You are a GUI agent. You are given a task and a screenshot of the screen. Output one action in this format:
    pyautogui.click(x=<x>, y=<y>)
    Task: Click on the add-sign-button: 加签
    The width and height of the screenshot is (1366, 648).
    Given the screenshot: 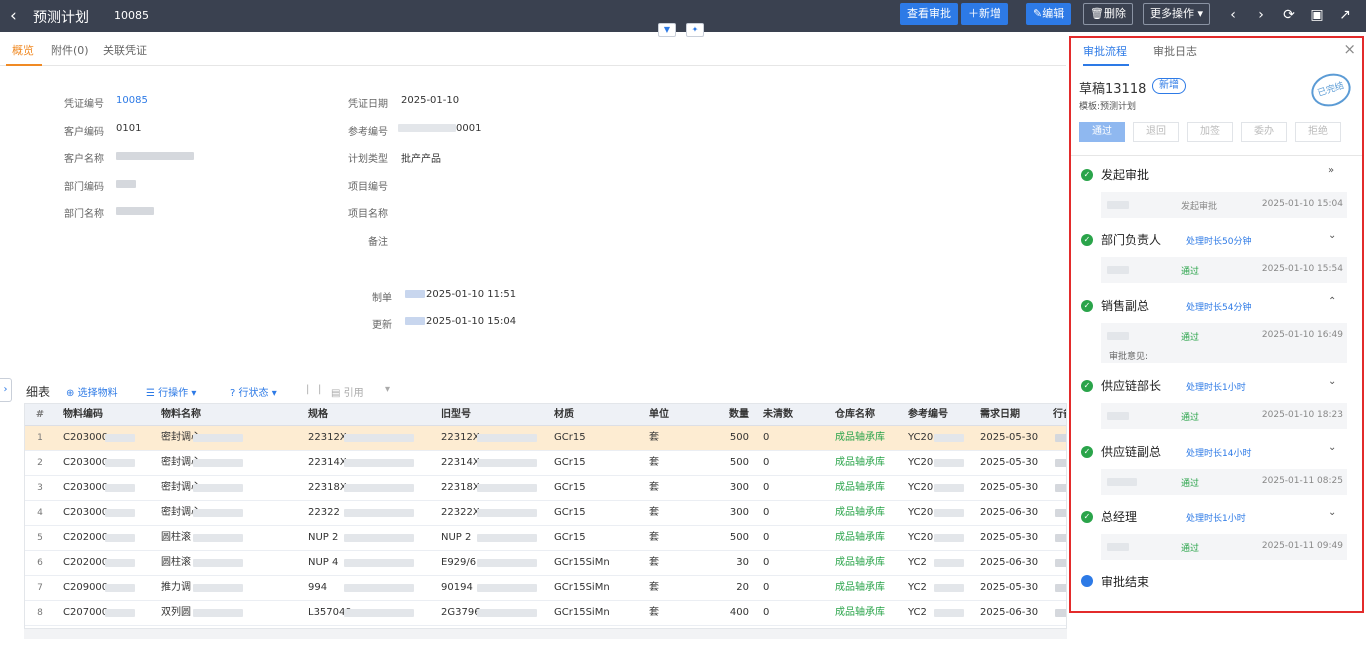 What is the action you would take?
    pyautogui.click(x=1210, y=132)
    